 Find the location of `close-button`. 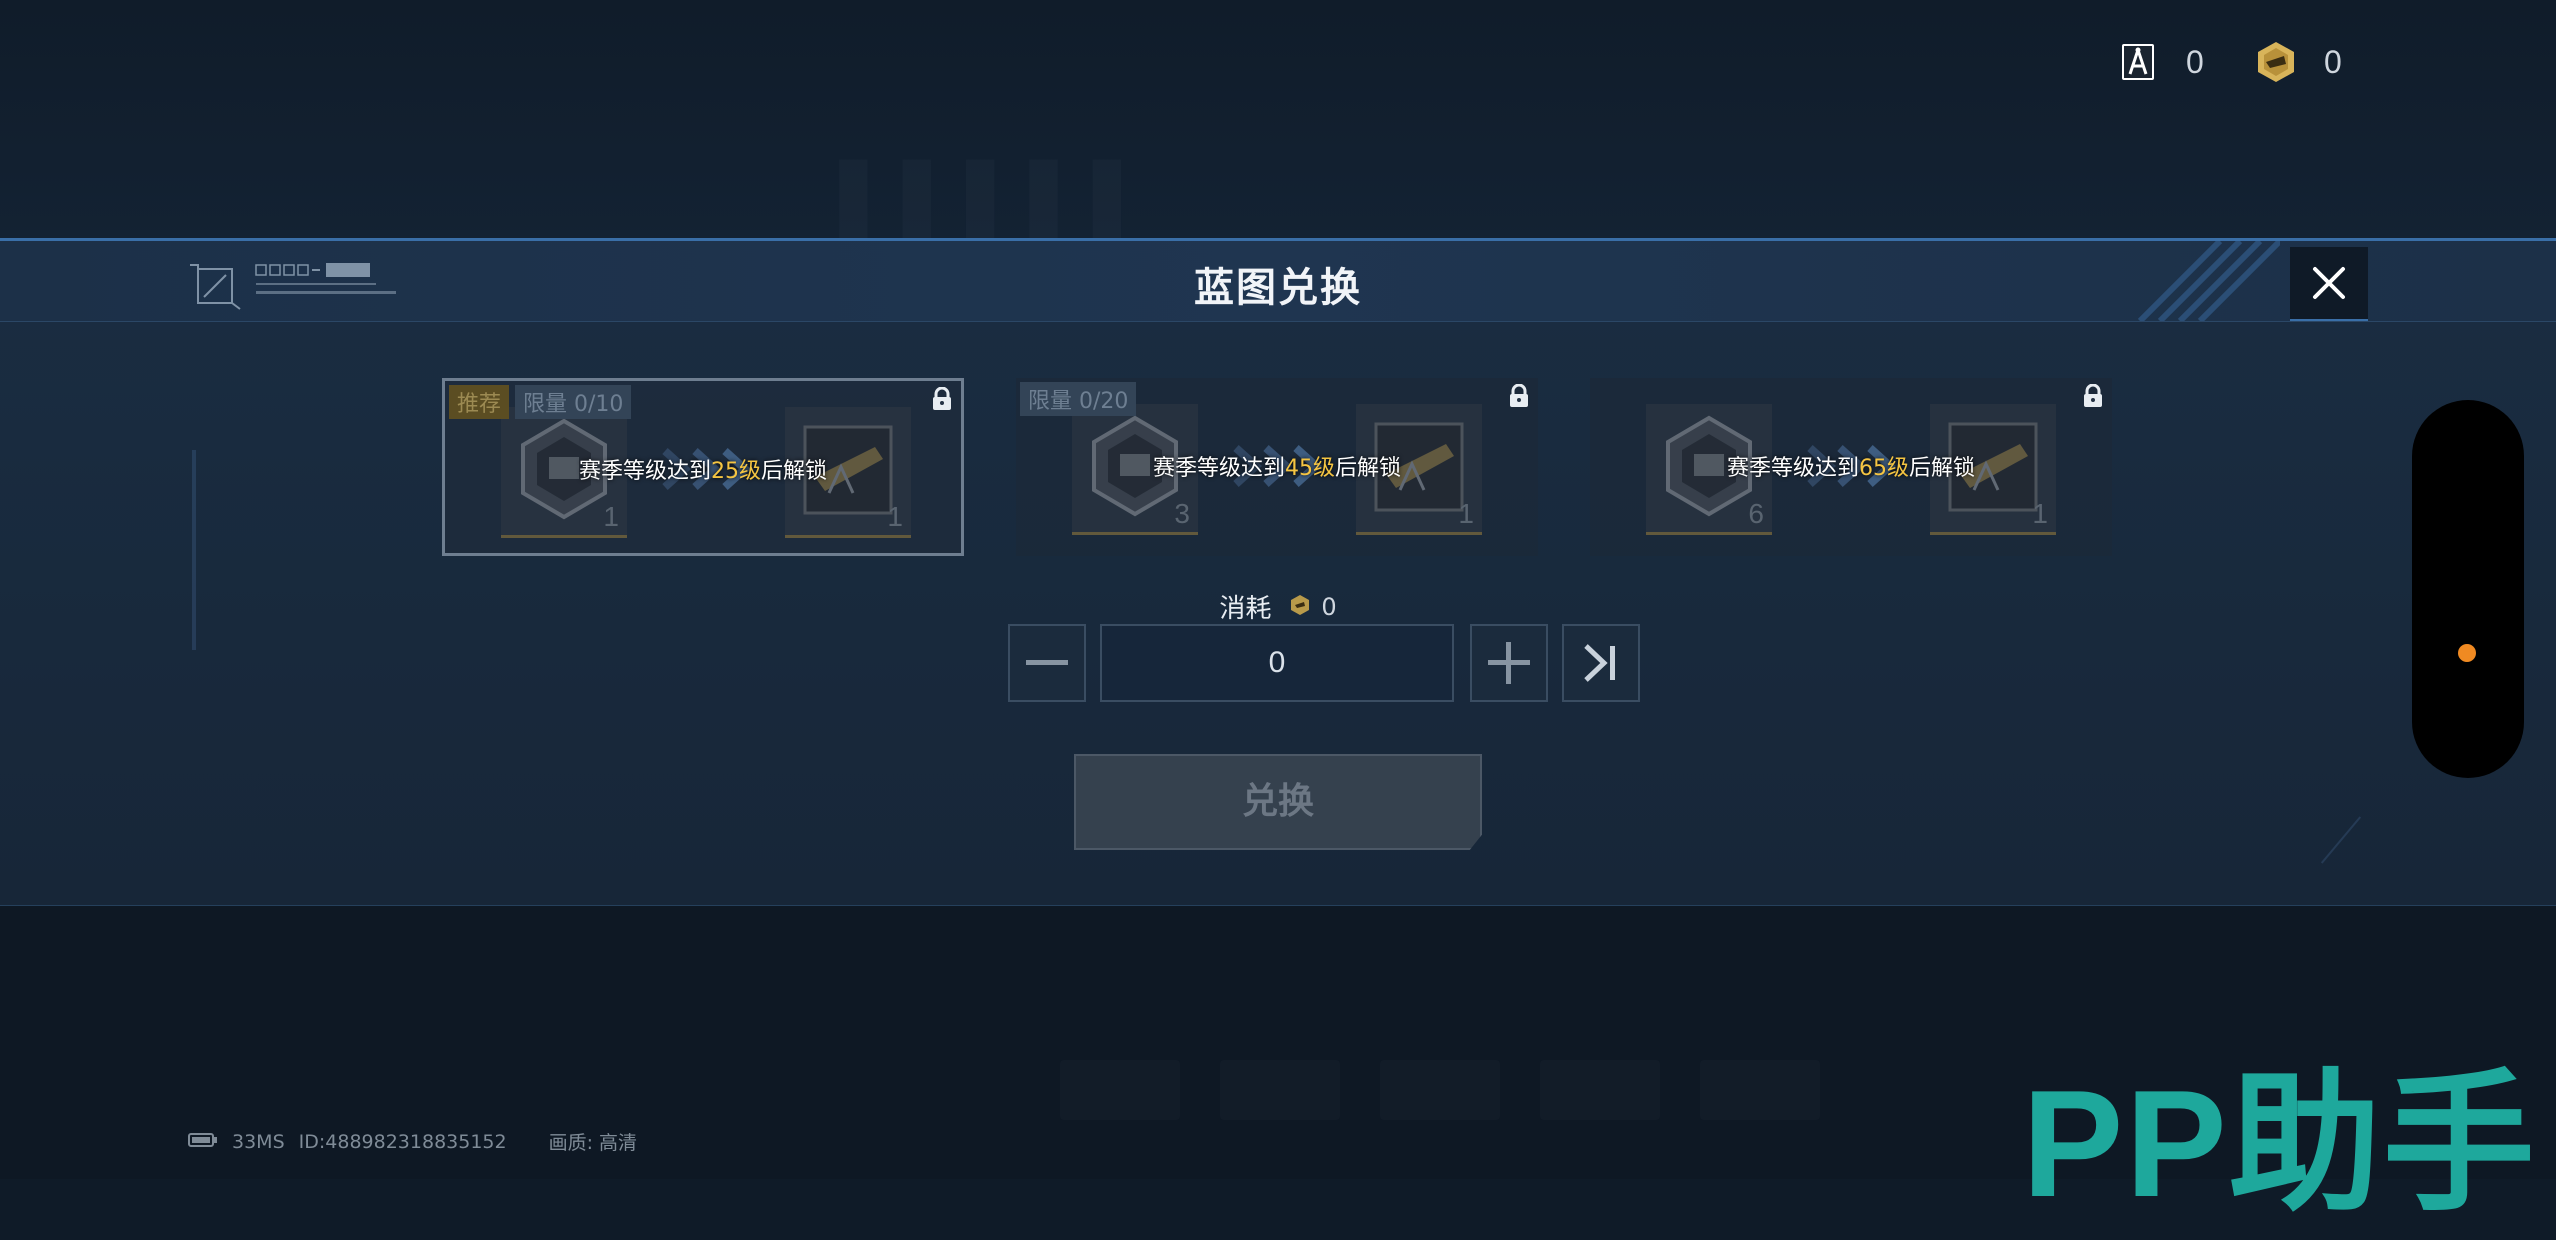

close-button is located at coordinates (2329, 284).